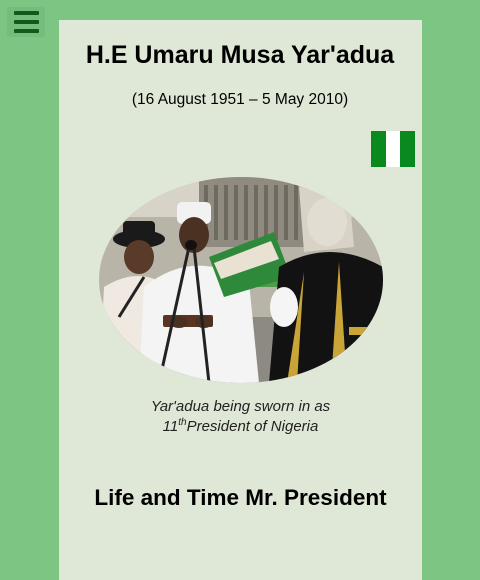  I want to click on menu-button, so click(26, 22).